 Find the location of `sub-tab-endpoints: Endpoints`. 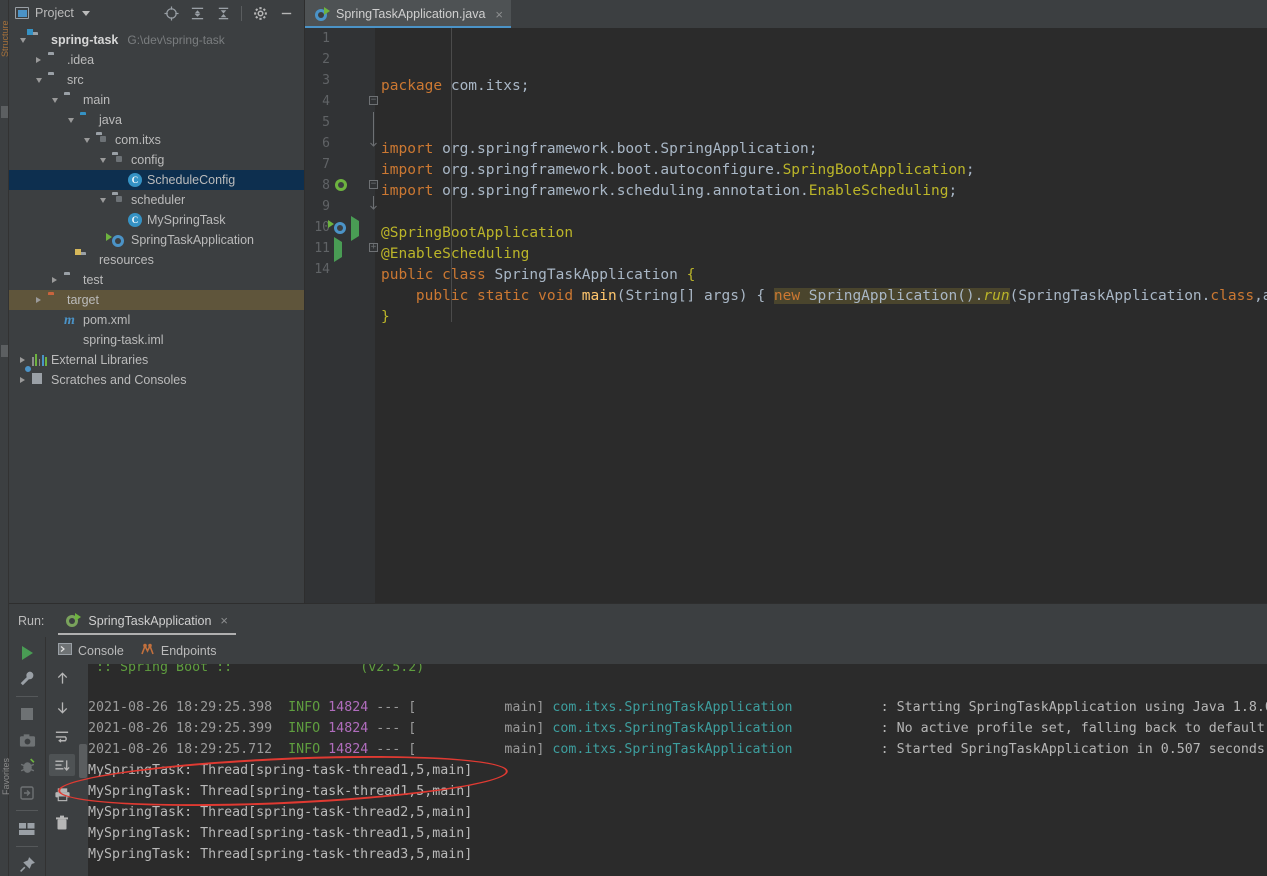

sub-tab-endpoints: Endpoints is located at coordinates (178, 651).